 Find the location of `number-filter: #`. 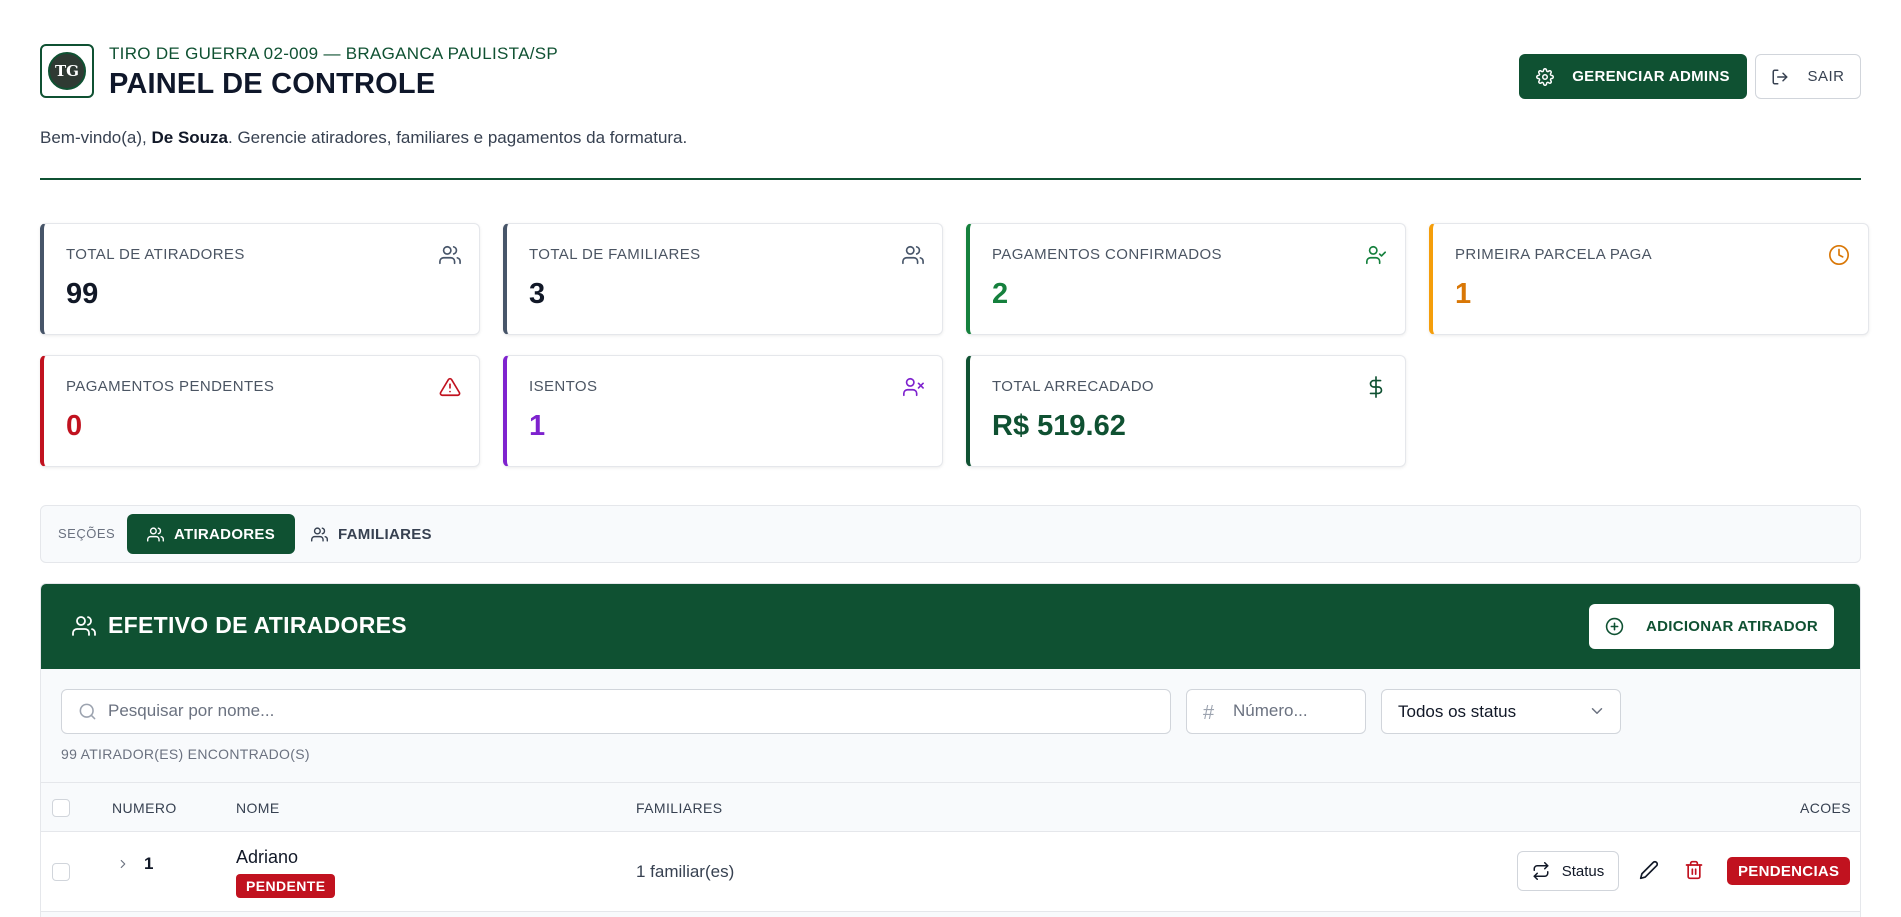

number-filter: # is located at coordinates (1276, 711).